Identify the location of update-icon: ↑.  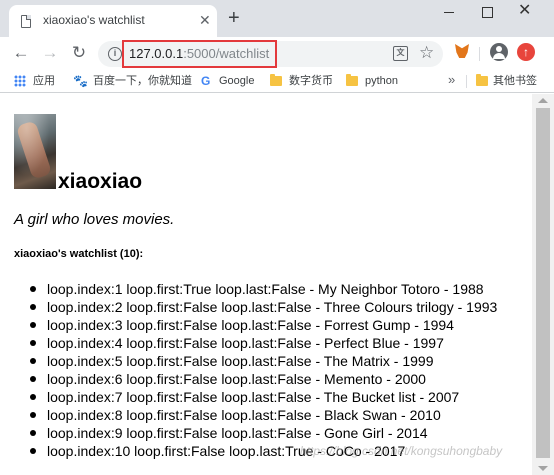
(526, 52).